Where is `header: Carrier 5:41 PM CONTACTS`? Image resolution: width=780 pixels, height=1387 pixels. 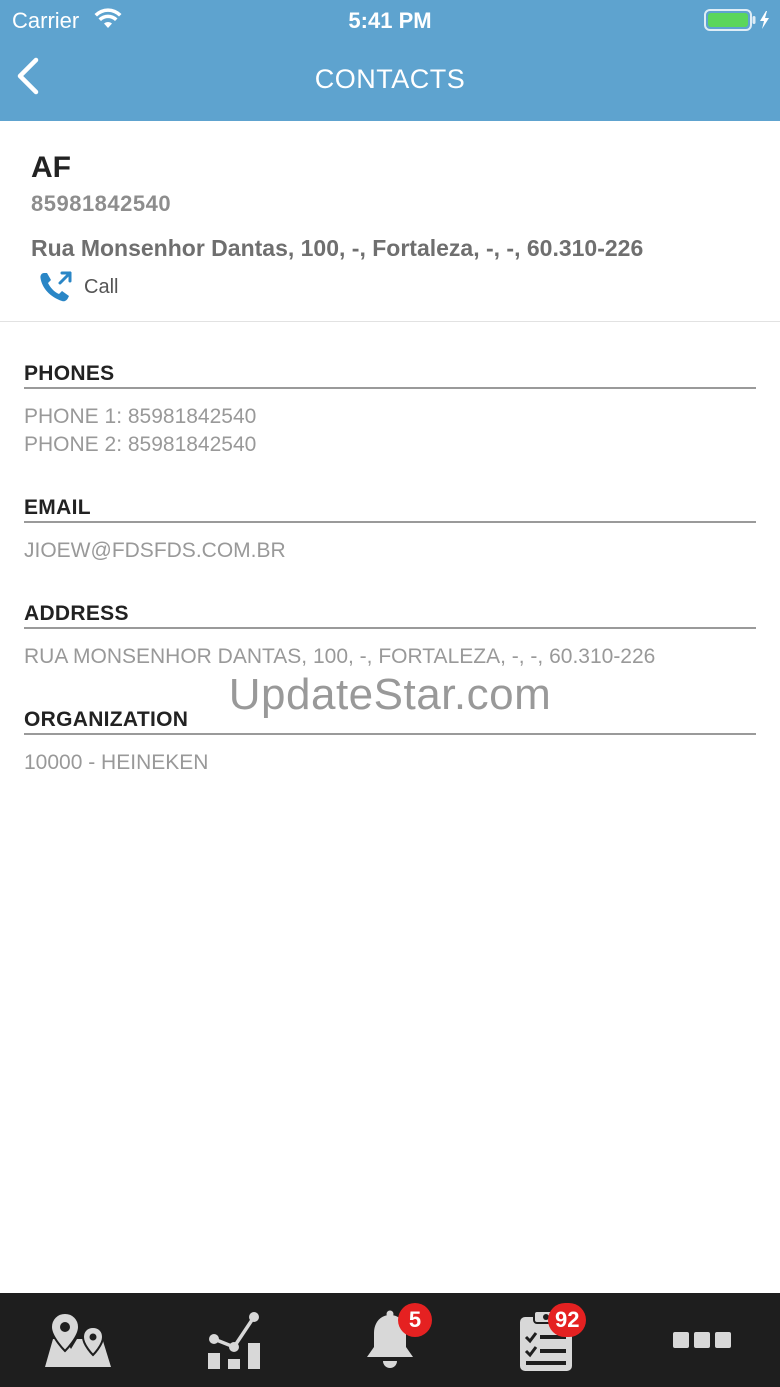
header: Carrier 5:41 PM CONTACTS is located at coordinates (390, 60).